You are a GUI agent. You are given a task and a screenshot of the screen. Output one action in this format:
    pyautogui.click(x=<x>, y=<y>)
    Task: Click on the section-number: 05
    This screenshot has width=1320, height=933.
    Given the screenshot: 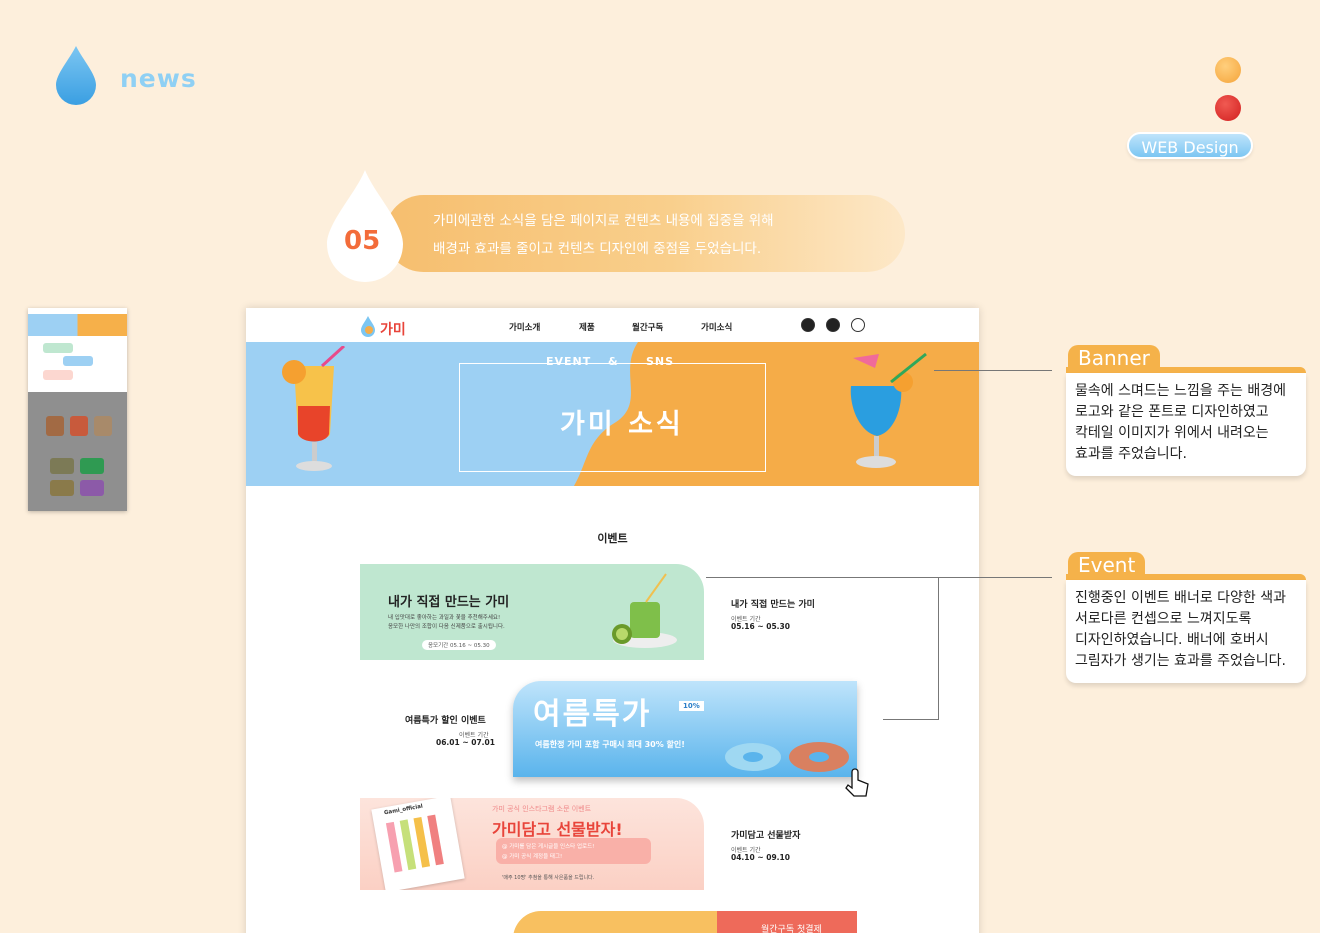 What is the action you would take?
    pyautogui.click(x=362, y=241)
    